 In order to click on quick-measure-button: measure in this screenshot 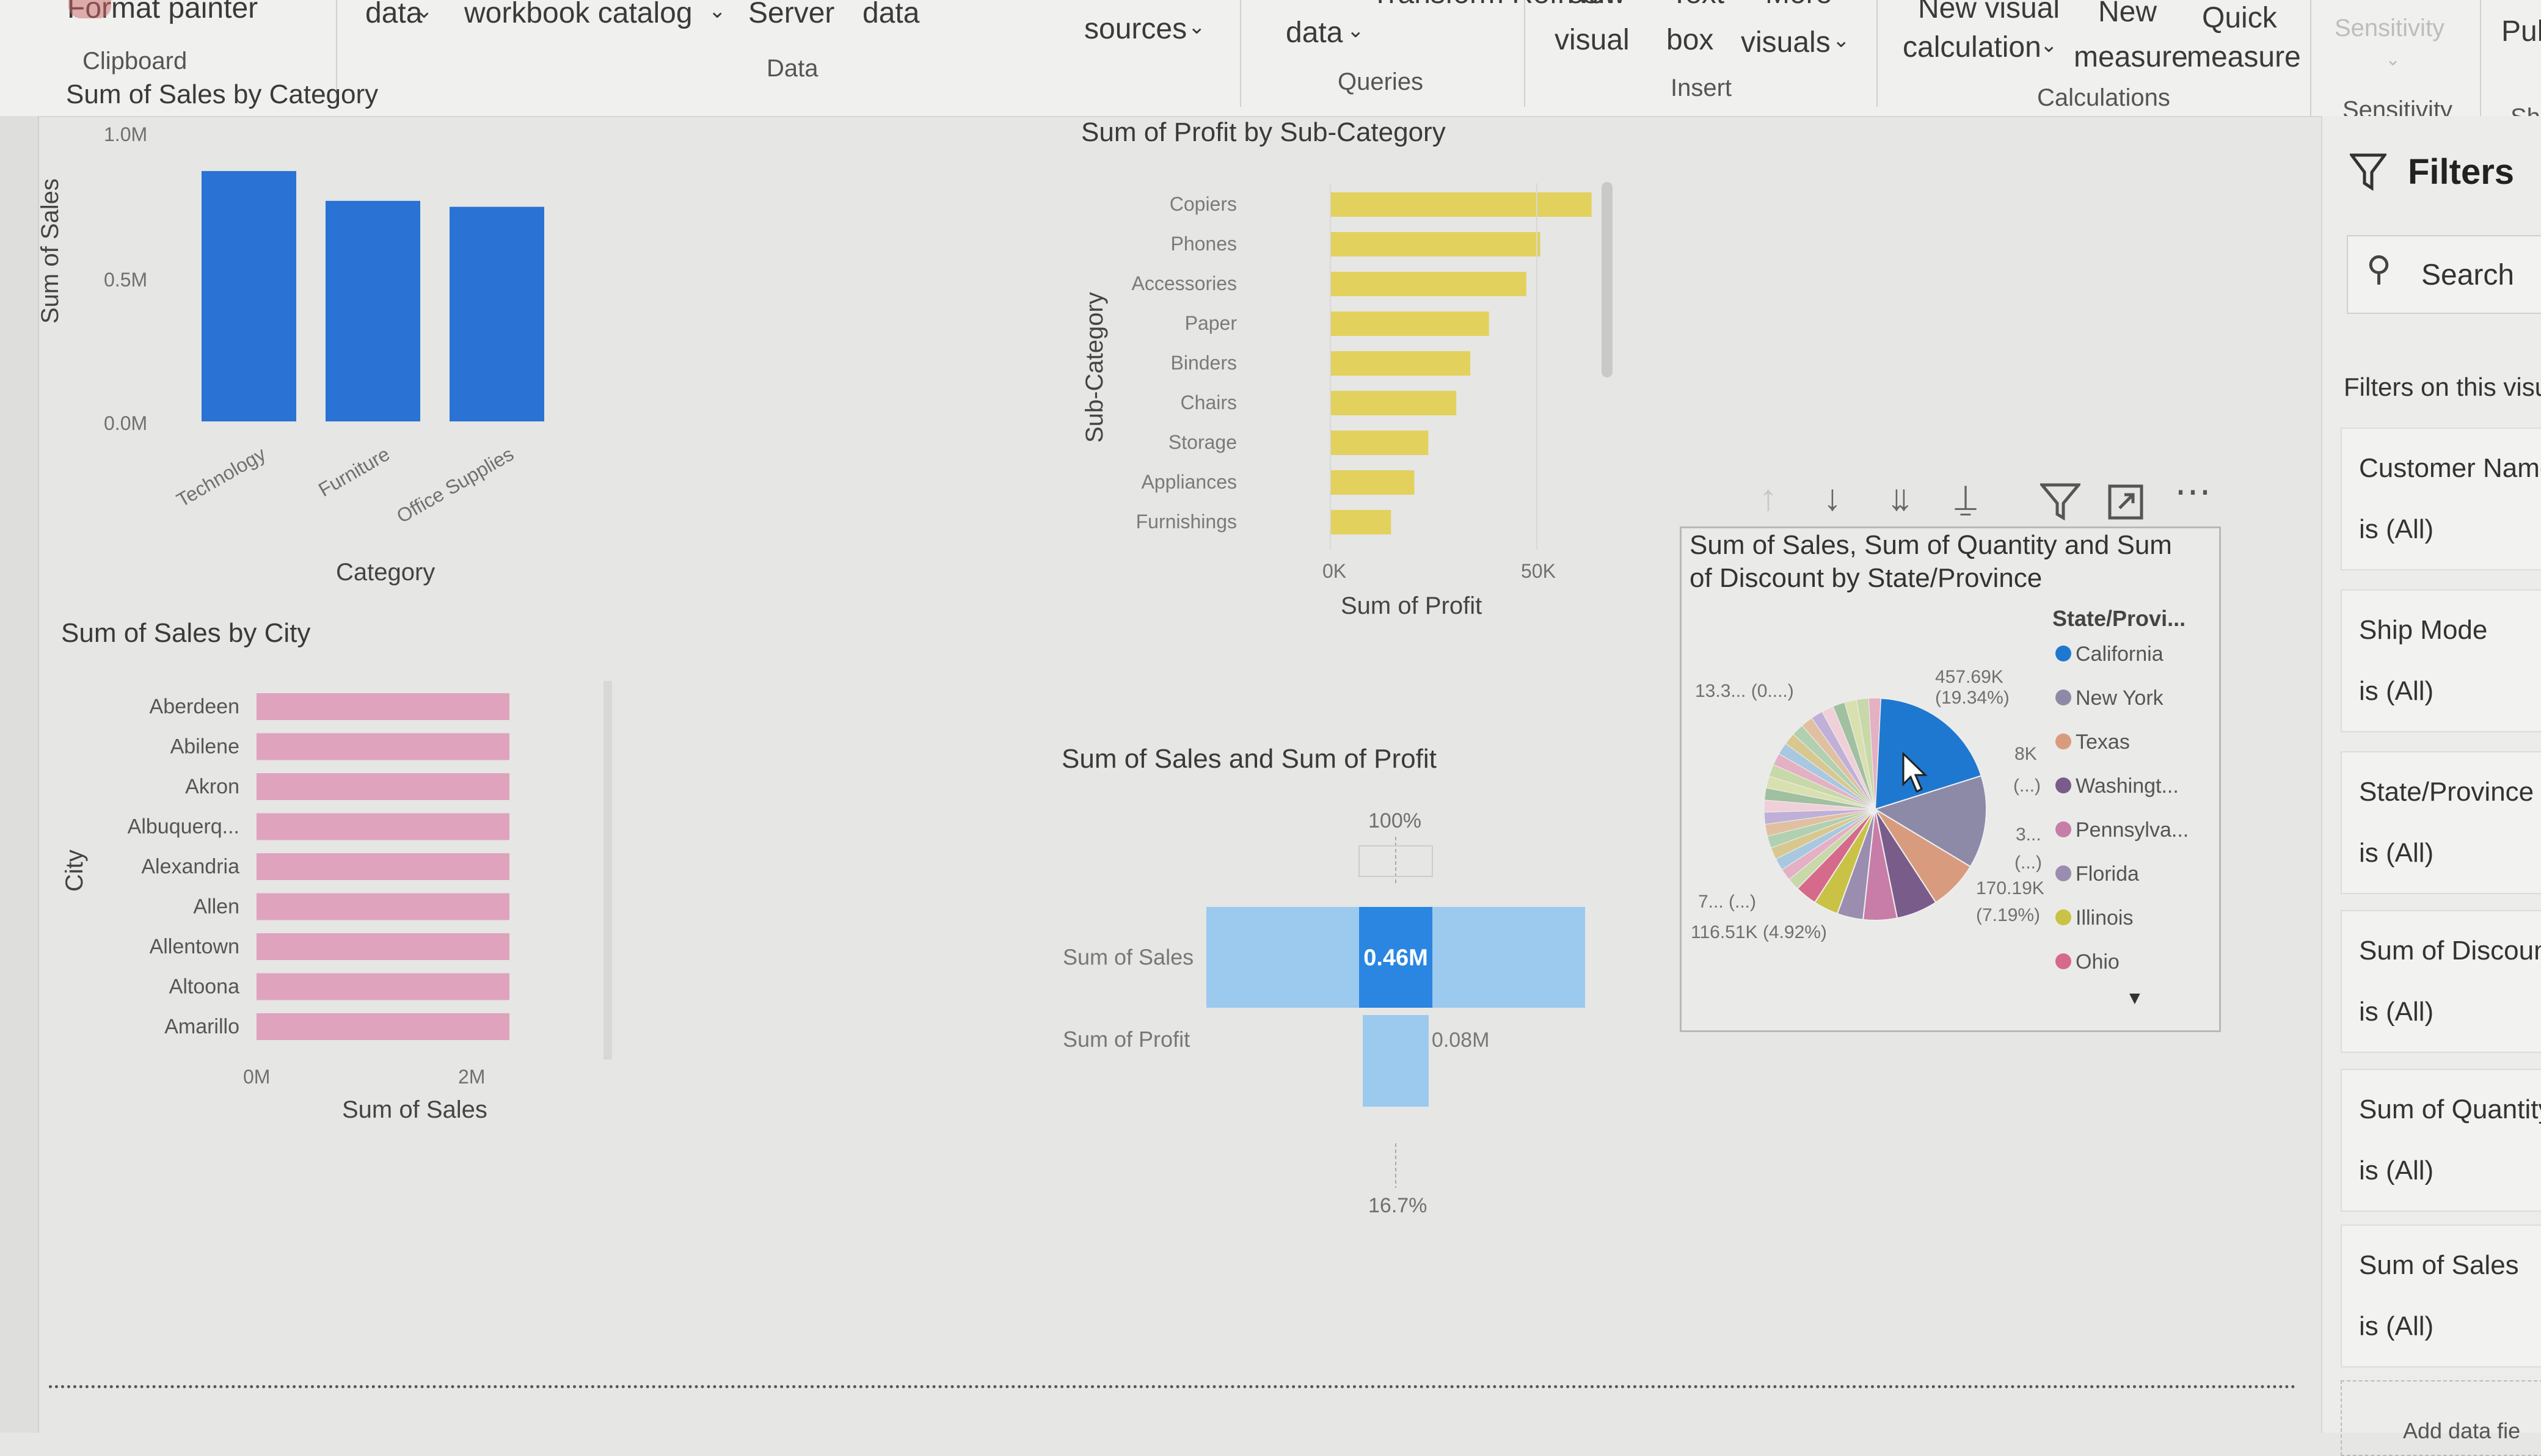, I will do `click(2244, 57)`.